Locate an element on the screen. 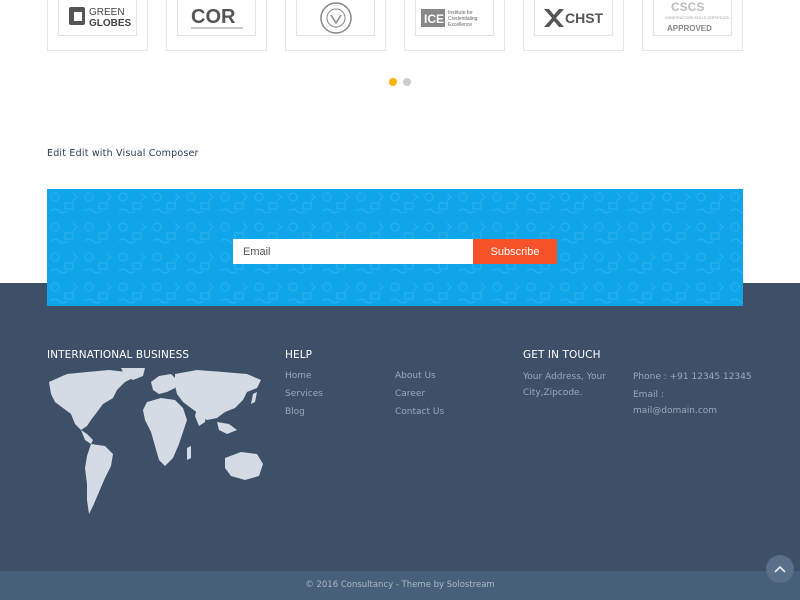 This screenshot has height=600, width=800. logo-card: COR is located at coordinates (216, 25).